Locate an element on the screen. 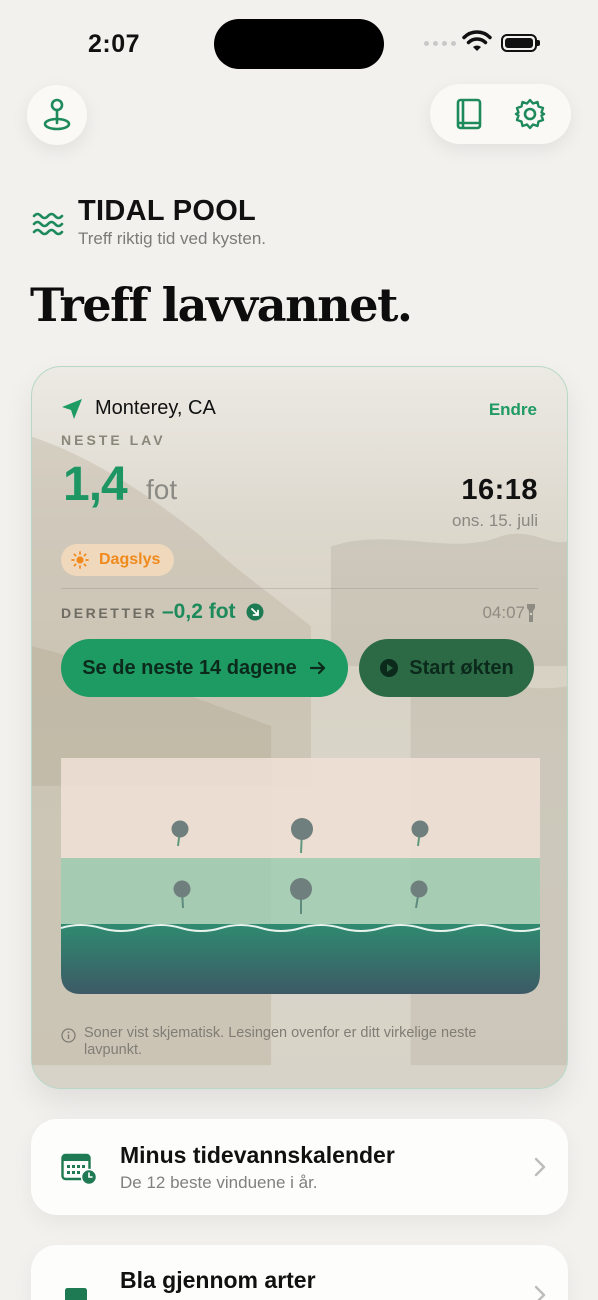  location-pin-button is located at coordinates (57, 115).